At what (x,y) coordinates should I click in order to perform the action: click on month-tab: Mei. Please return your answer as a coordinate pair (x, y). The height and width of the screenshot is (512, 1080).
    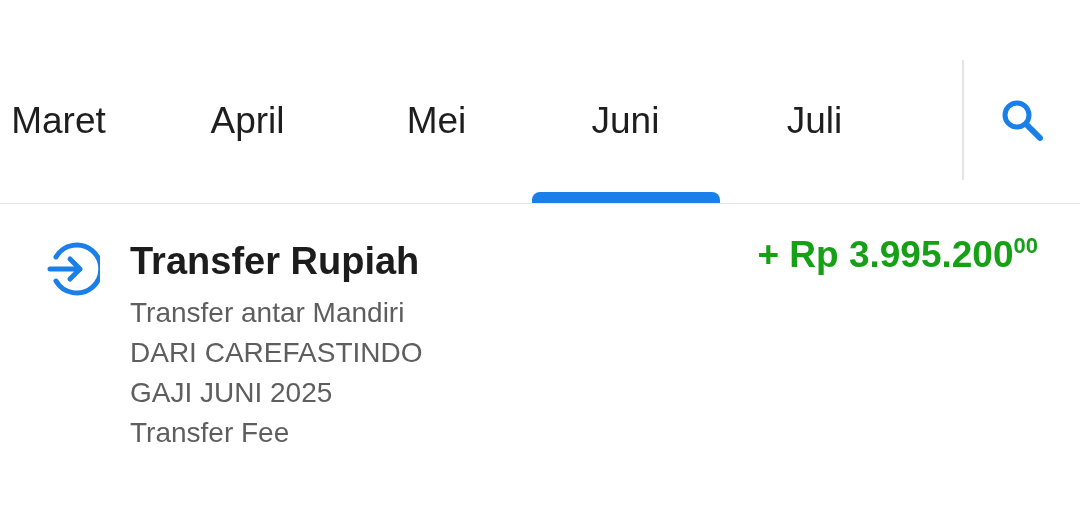
    Looking at the image, I should click on (436, 131).